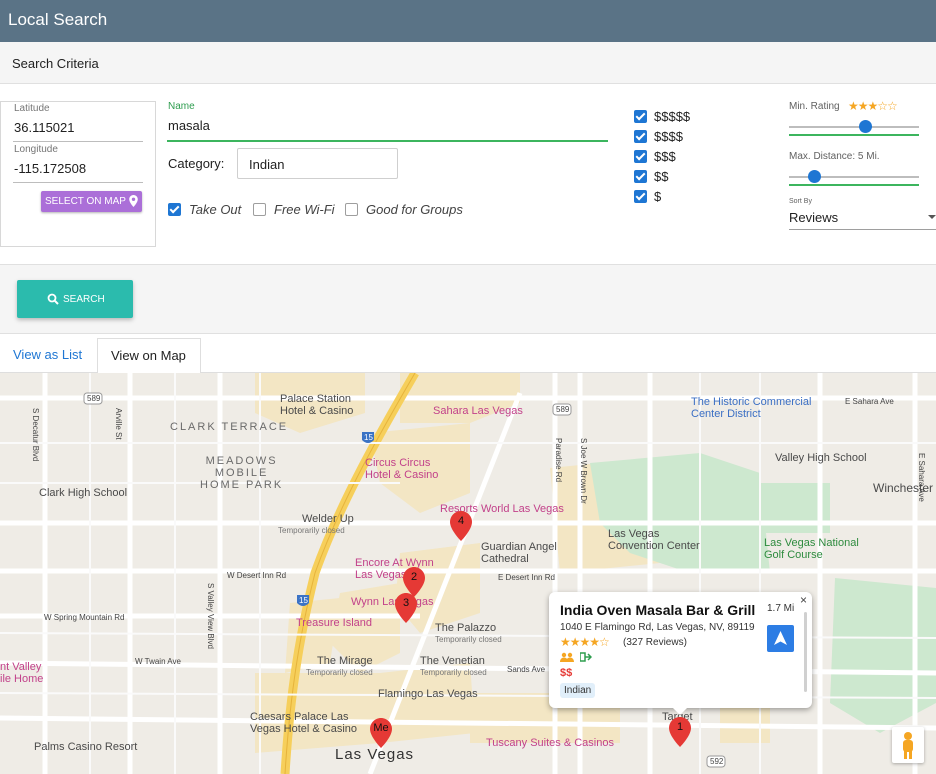 This screenshot has height=774, width=936. Describe the element at coordinates (401, 469) in the screenshot. I see `map-label-circus-circus: Circus Circus Hotel & Casino` at that location.